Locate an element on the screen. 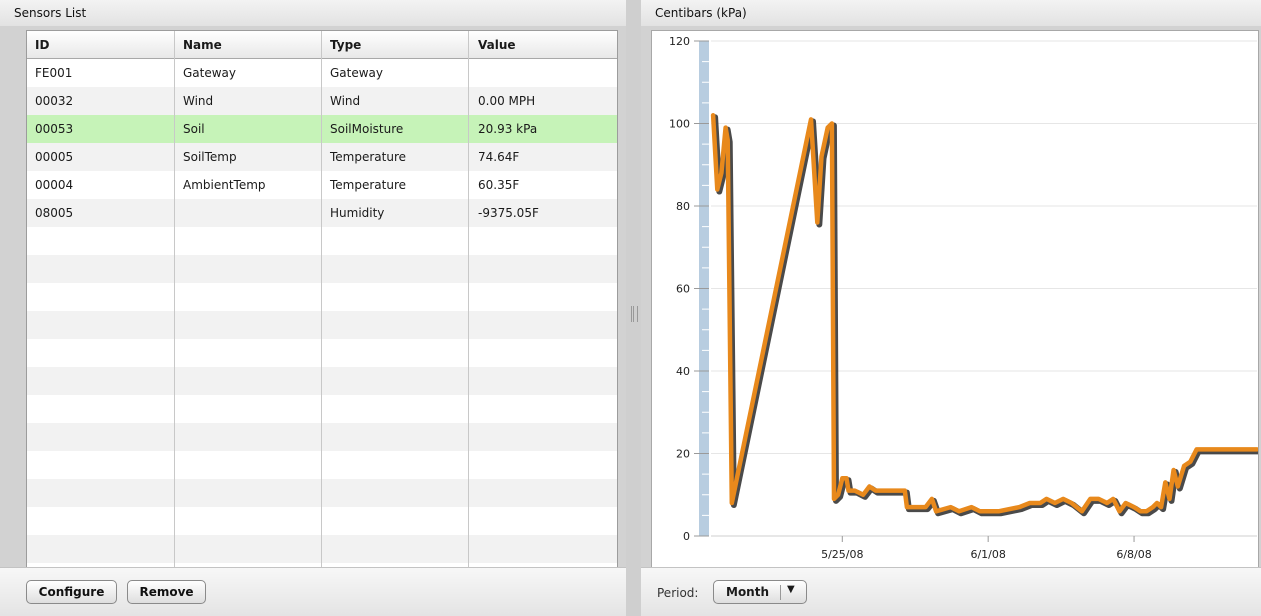  table-row: 00004 AmbientTemp Temperature 60.35F is located at coordinates (322, 185).